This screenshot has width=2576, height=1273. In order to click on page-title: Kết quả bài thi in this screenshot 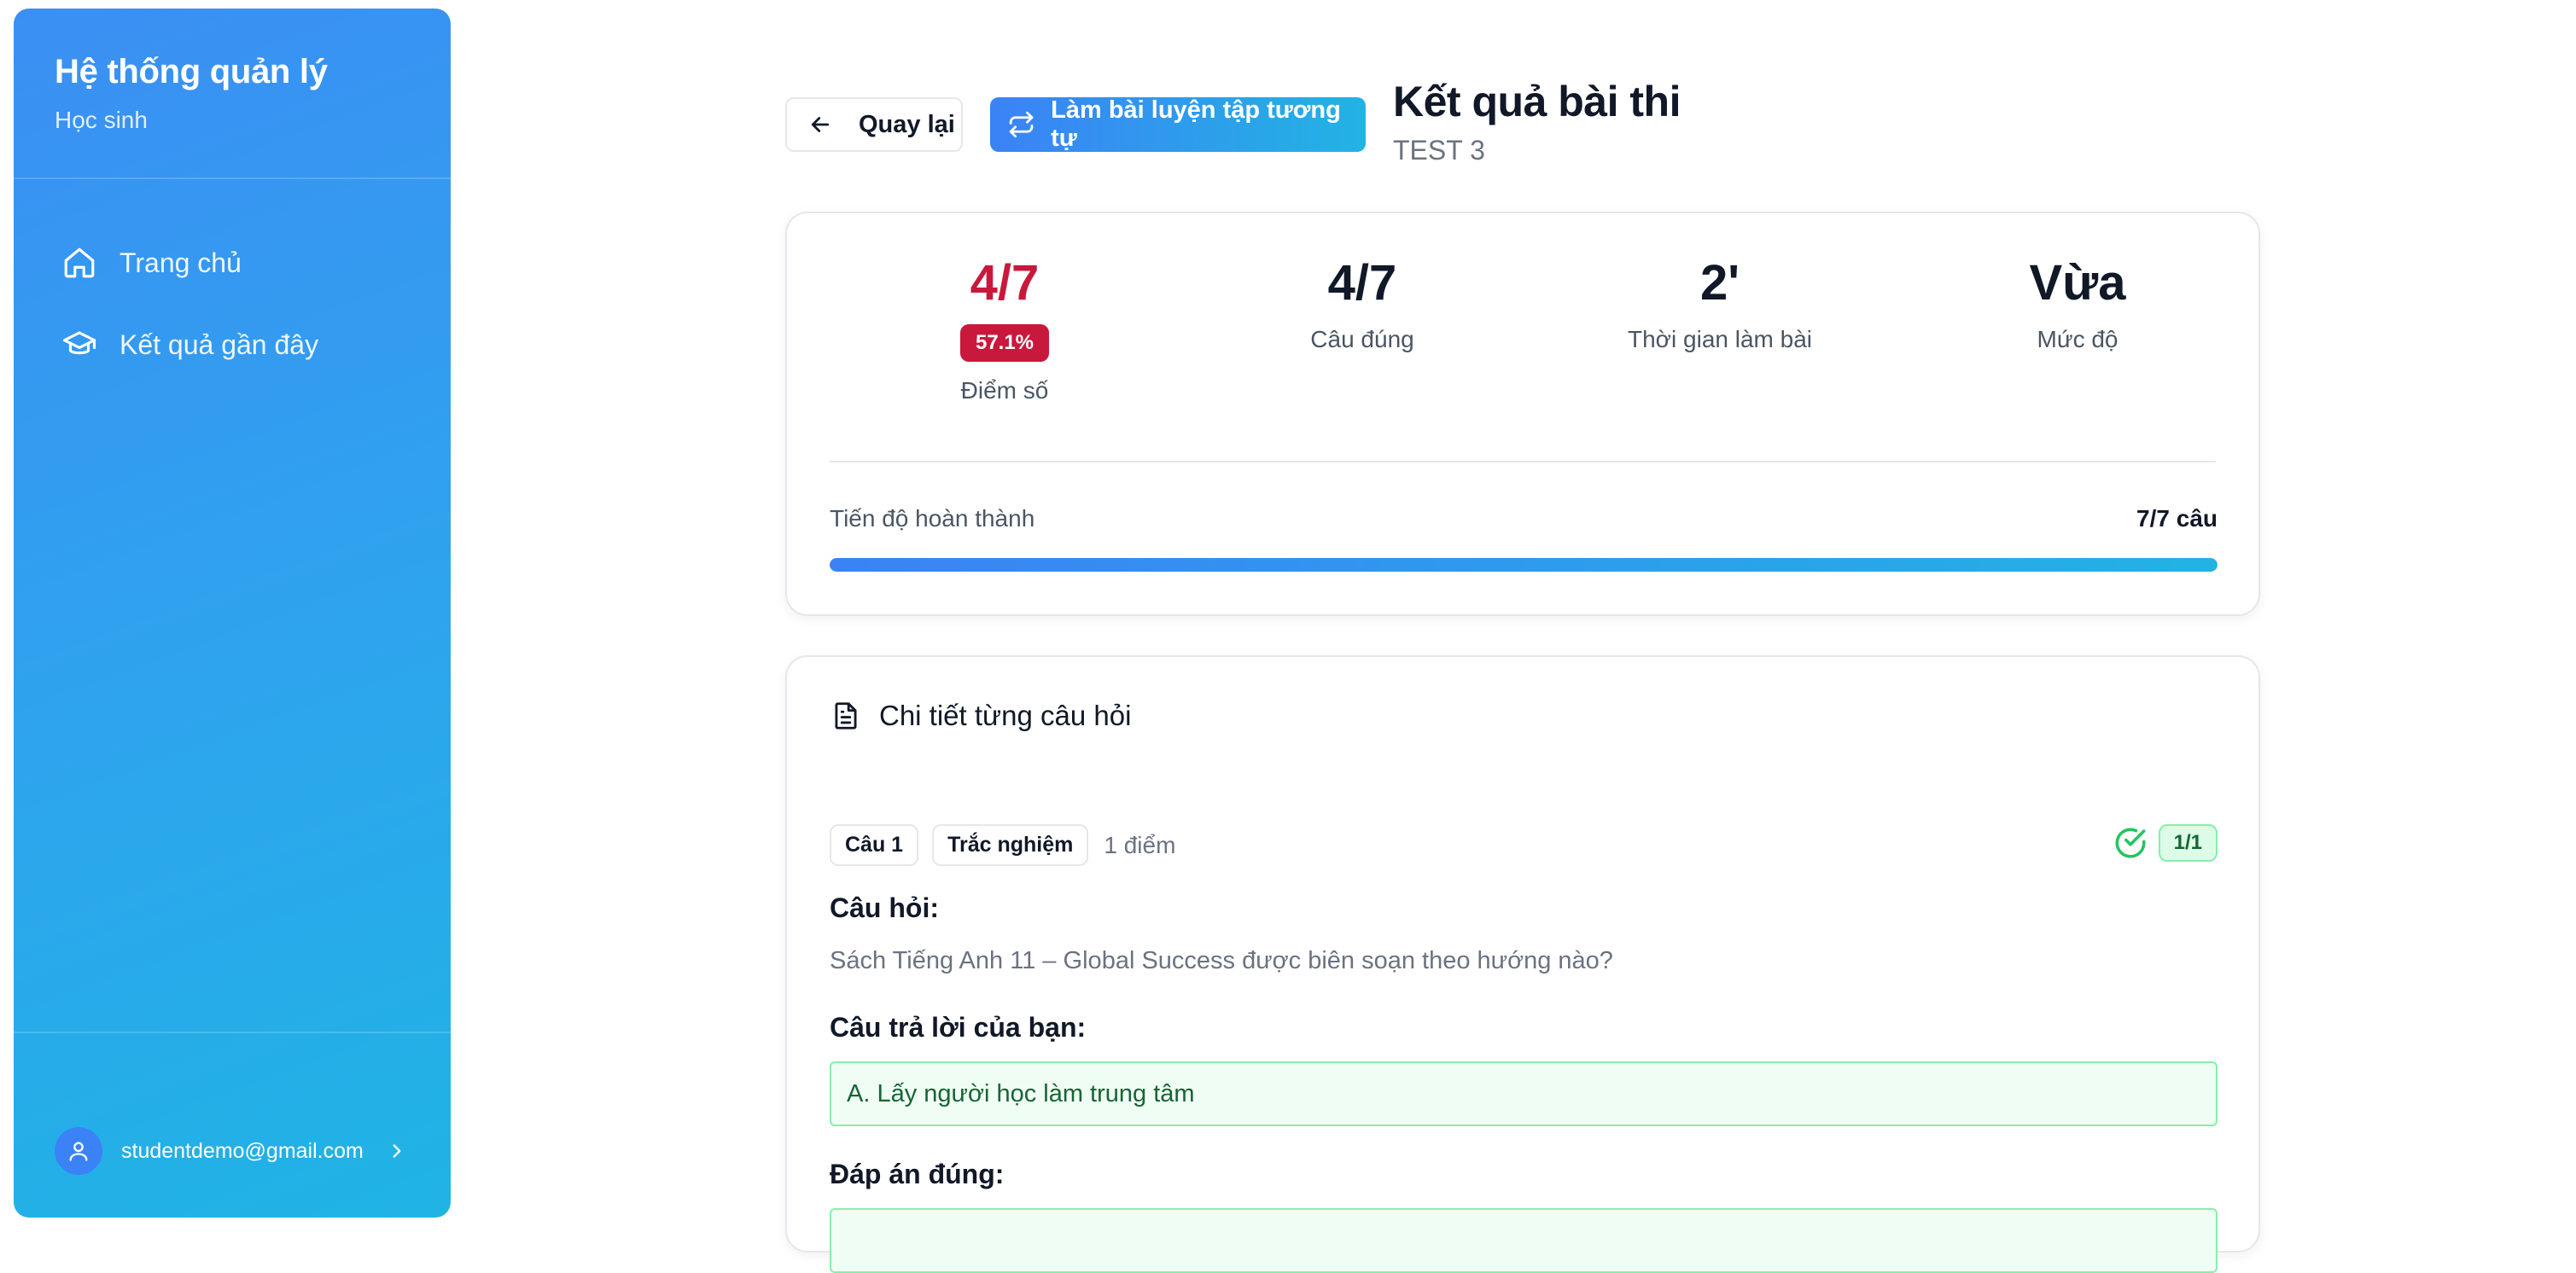, I will do `click(1537, 101)`.